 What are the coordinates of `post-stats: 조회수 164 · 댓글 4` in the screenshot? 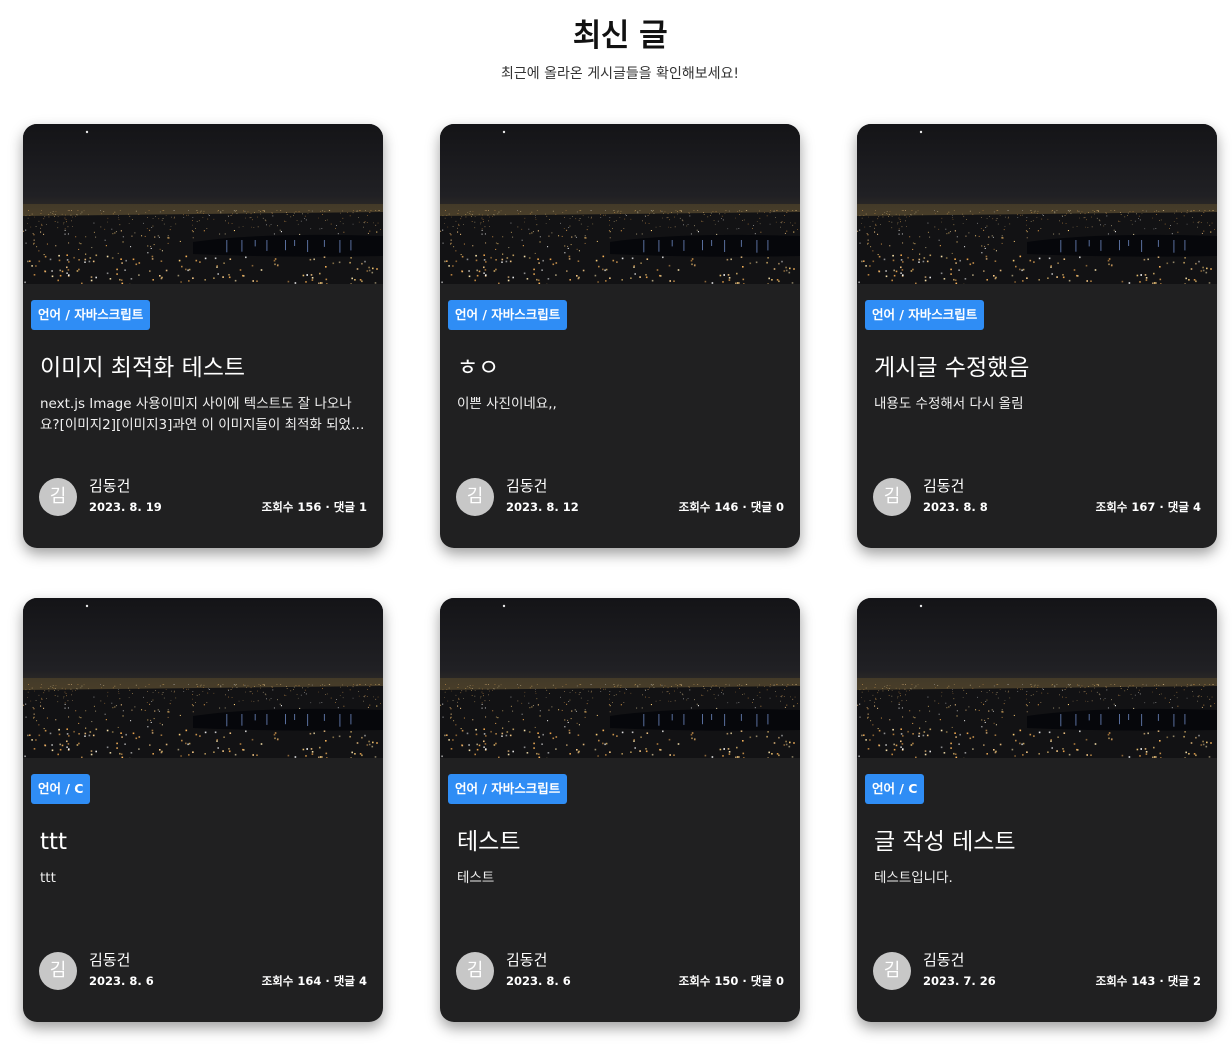 It's located at (314, 981).